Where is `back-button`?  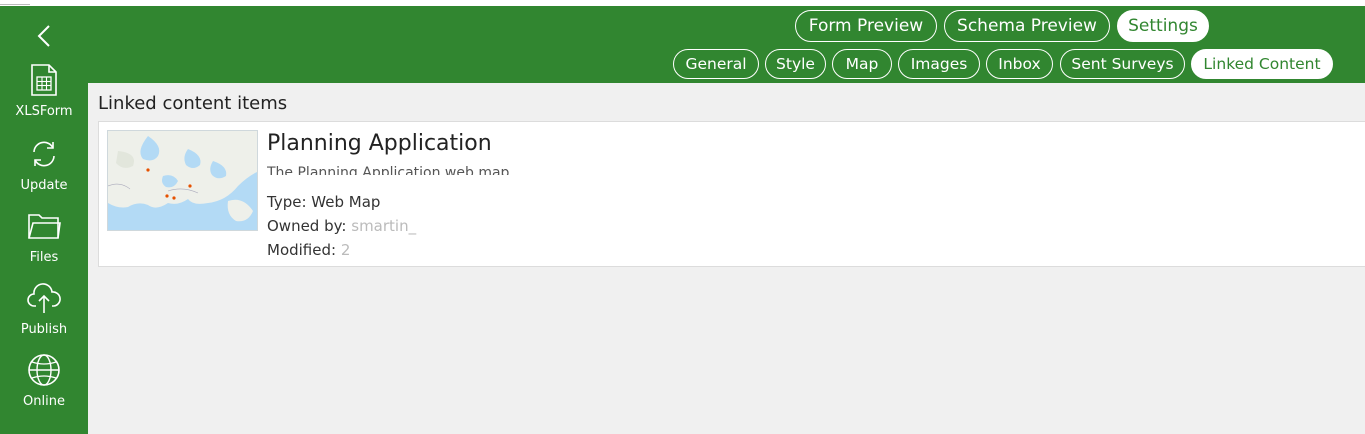
back-button is located at coordinates (44, 36).